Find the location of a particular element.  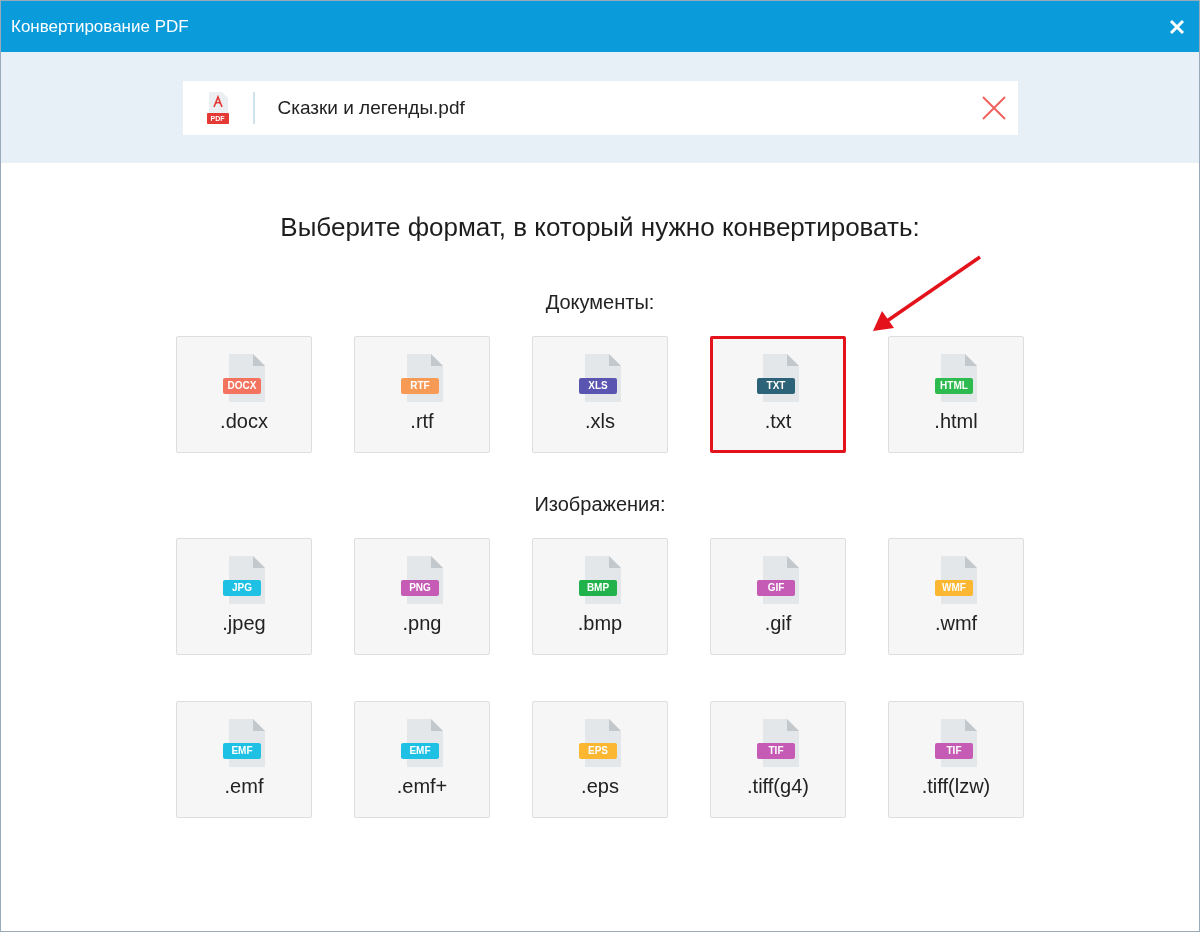

format-tile: TXT .txt is located at coordinates (778, 394).